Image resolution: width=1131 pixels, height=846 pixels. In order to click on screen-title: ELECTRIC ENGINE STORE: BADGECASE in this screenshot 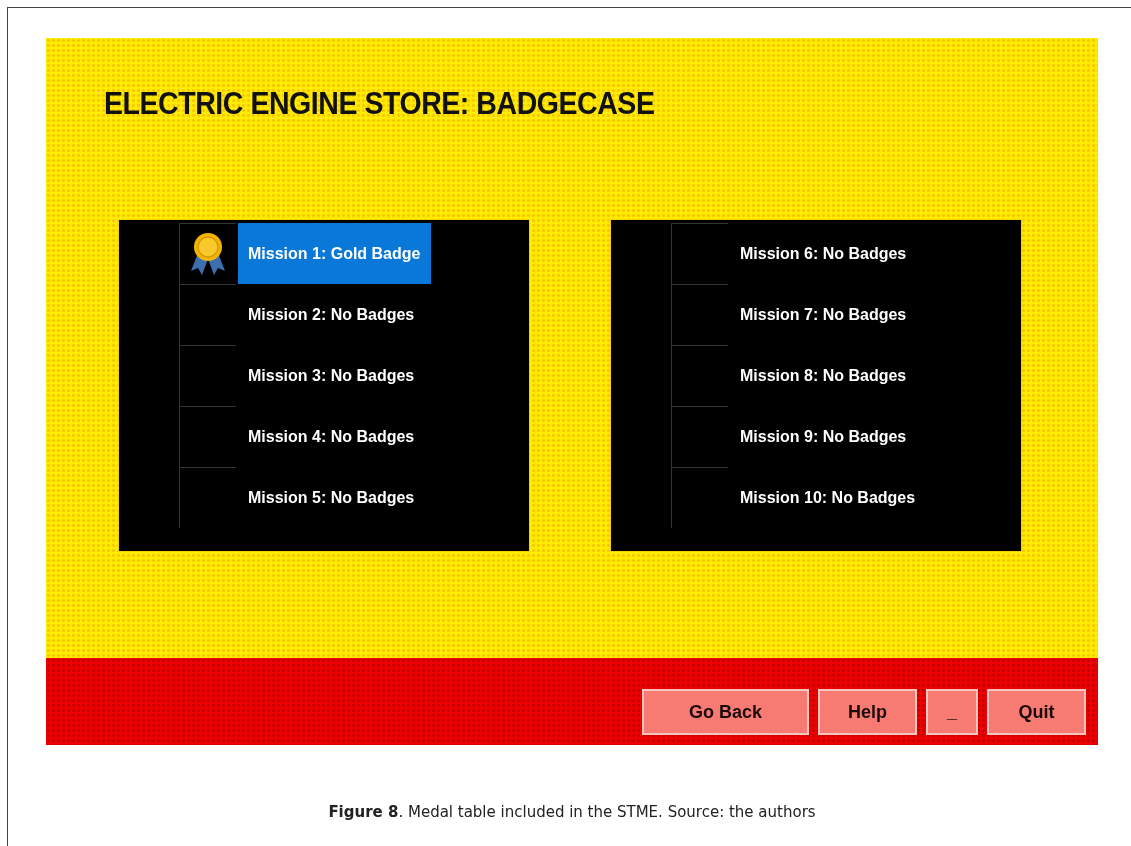, I will do `click(379, 104)`.